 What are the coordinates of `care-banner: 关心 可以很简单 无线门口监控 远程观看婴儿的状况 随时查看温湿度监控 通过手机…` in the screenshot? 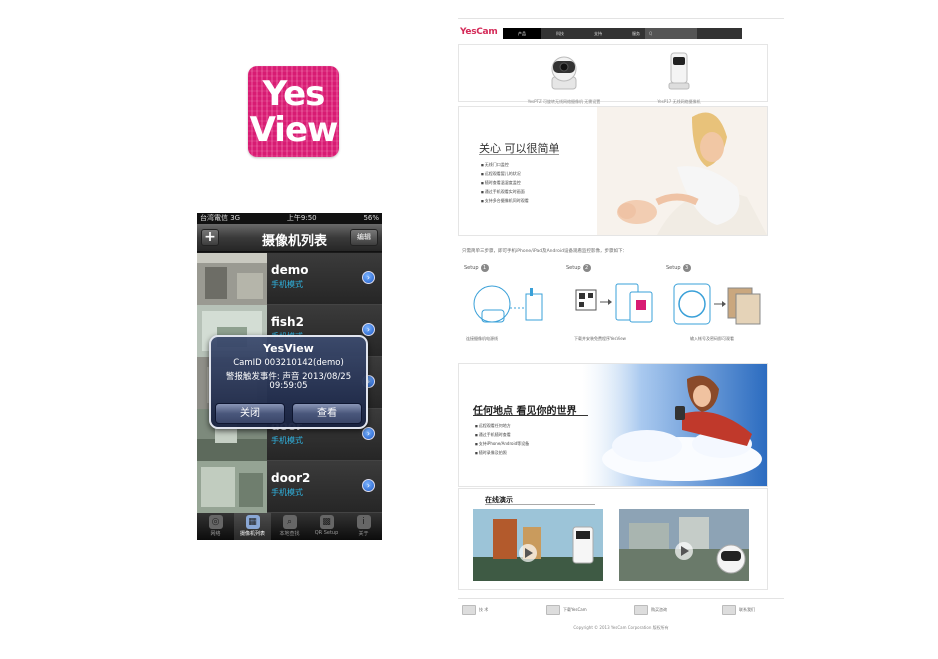 It's located at (613, 171).